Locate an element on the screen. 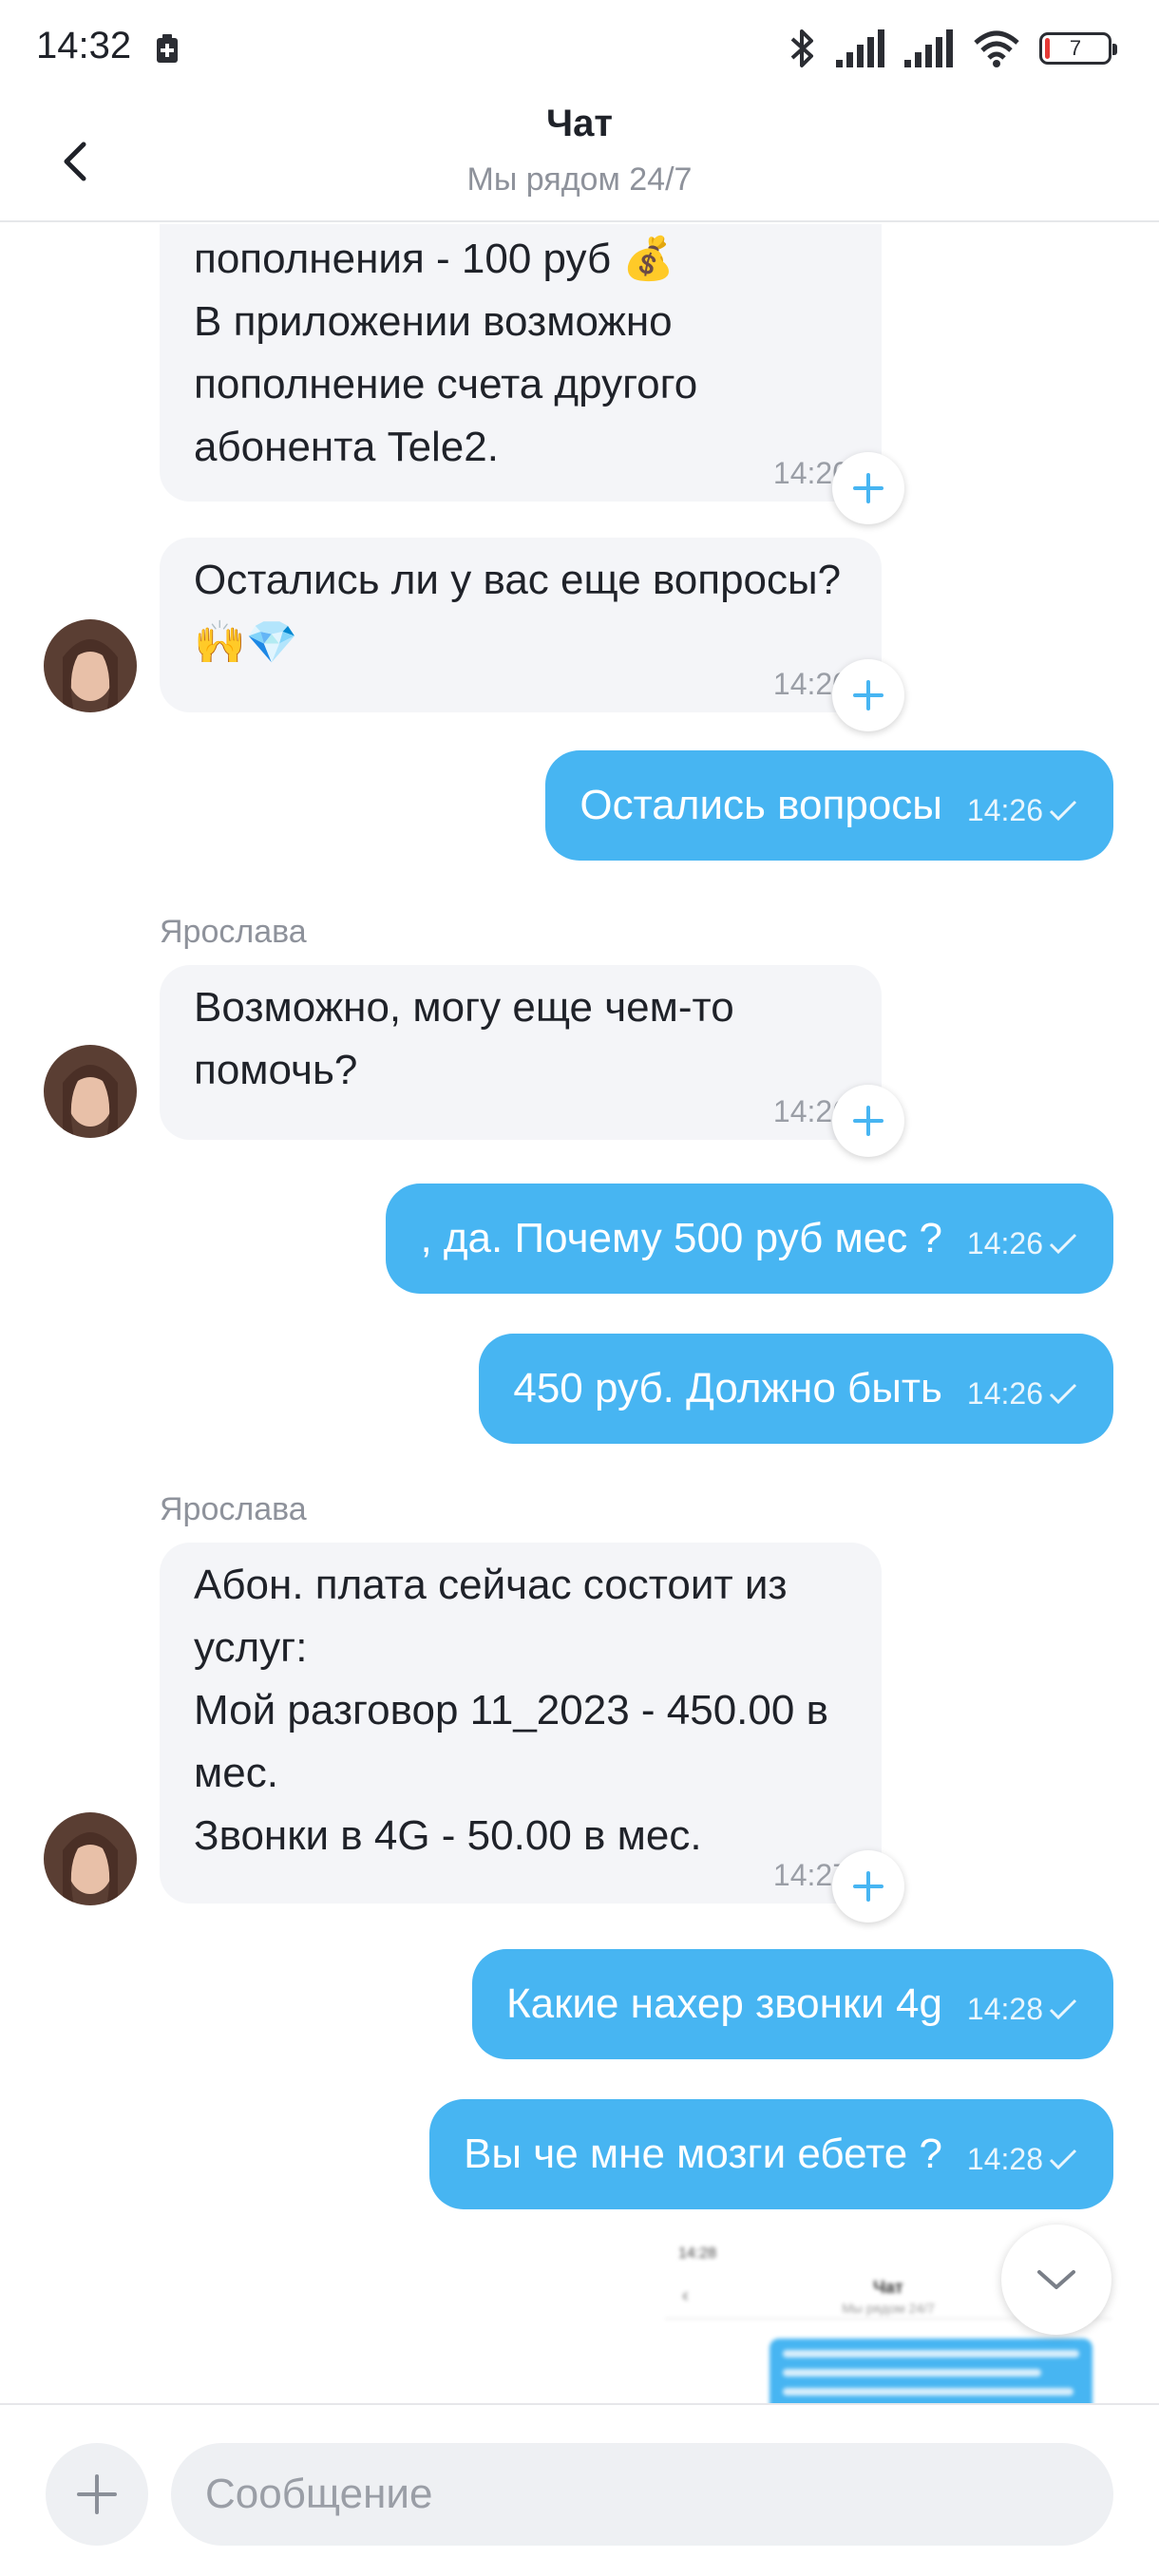 Image resolution: width=1159 pixels, height=2576 pixels. battery-level-fill is located at coordinates (1047, 48).